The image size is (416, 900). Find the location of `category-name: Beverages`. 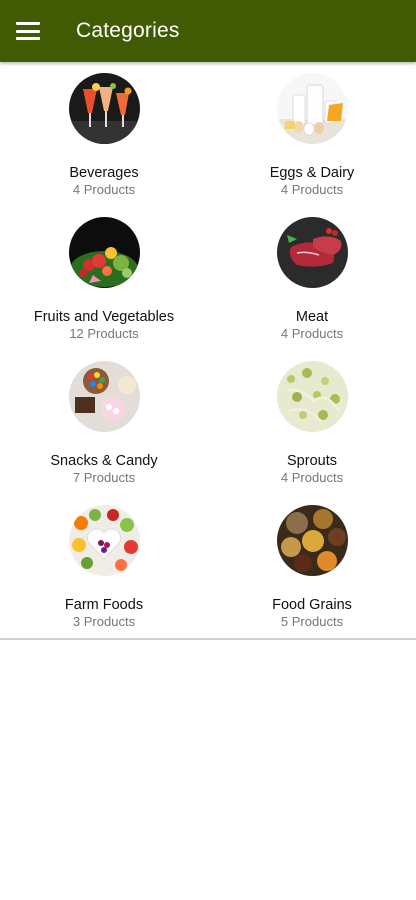

category-name: Beverages is located at coordinates (104, 173).